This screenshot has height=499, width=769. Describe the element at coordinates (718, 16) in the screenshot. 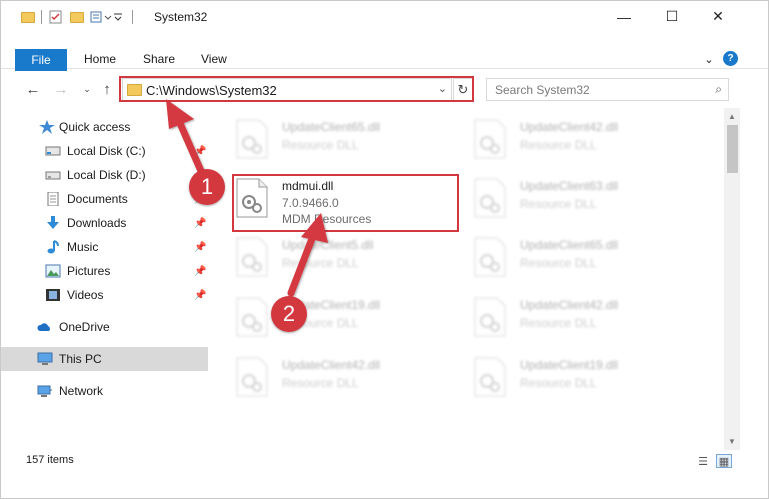

I see `close-button: ✕` at that location.